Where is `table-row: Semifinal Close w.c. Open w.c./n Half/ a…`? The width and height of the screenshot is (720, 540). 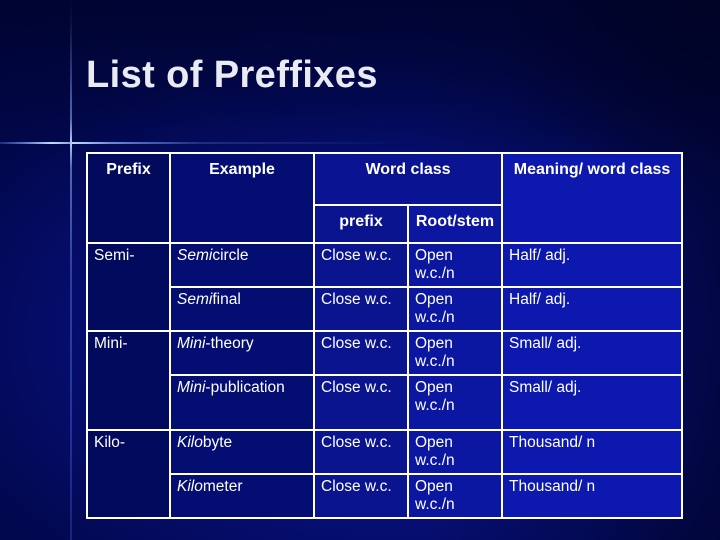
table-row: Semifinal Close w.c. Open w.c./n Half/ a… is located at coordinates (384, 309).